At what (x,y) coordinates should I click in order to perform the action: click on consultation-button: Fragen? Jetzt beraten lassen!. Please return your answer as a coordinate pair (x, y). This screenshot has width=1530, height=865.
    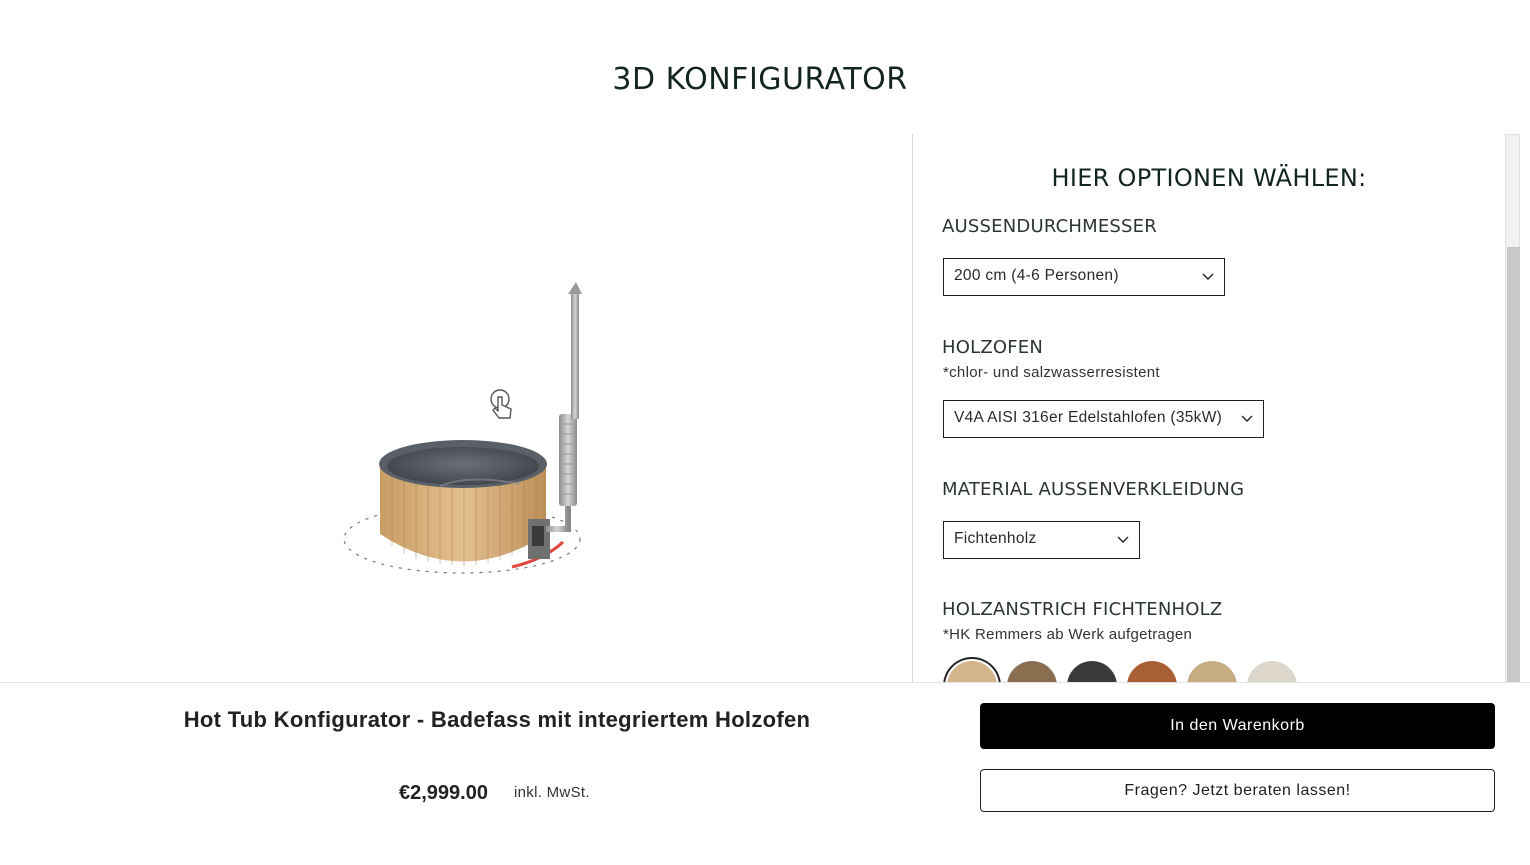
    Looking at the image, I should click on (1237, 790).